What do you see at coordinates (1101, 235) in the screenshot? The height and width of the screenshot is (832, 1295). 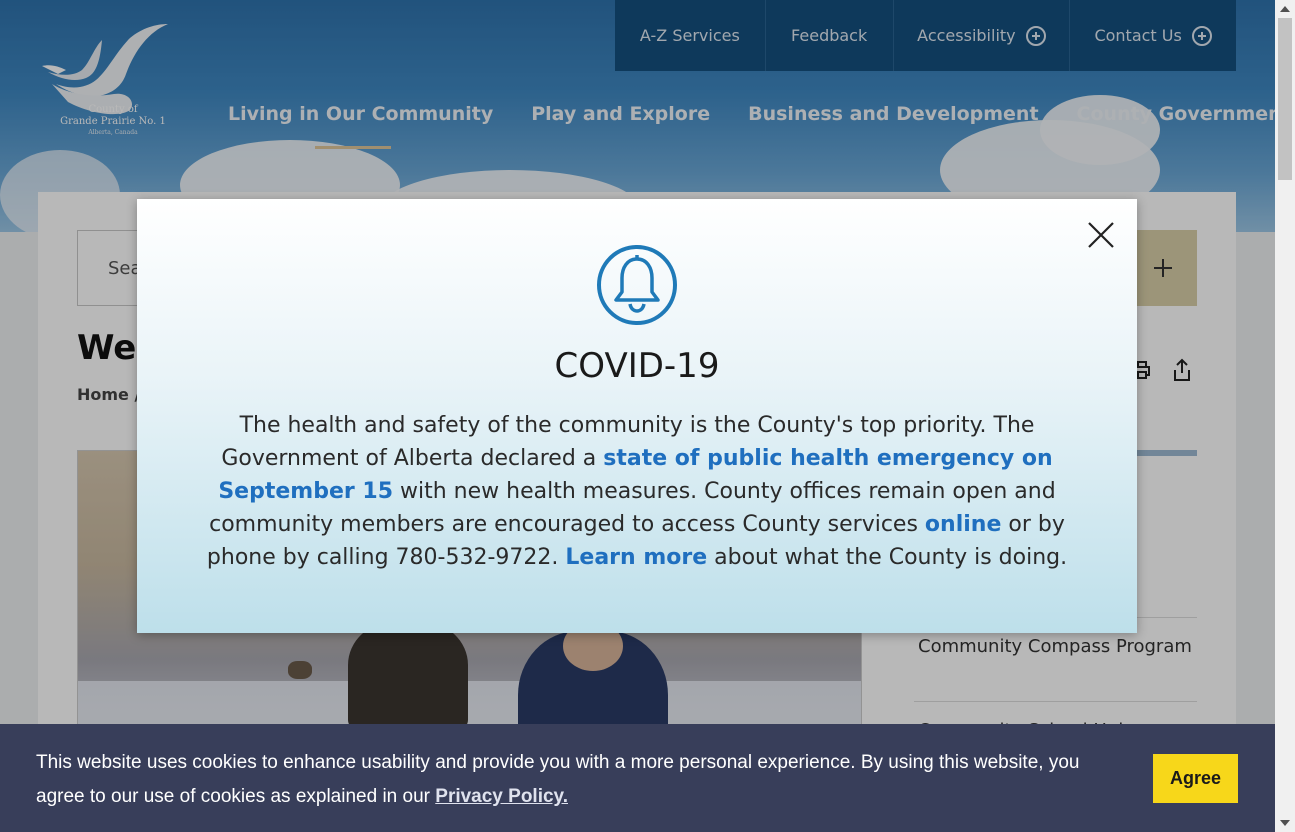 I see `close-icon` at bounding box center [1101, 235].